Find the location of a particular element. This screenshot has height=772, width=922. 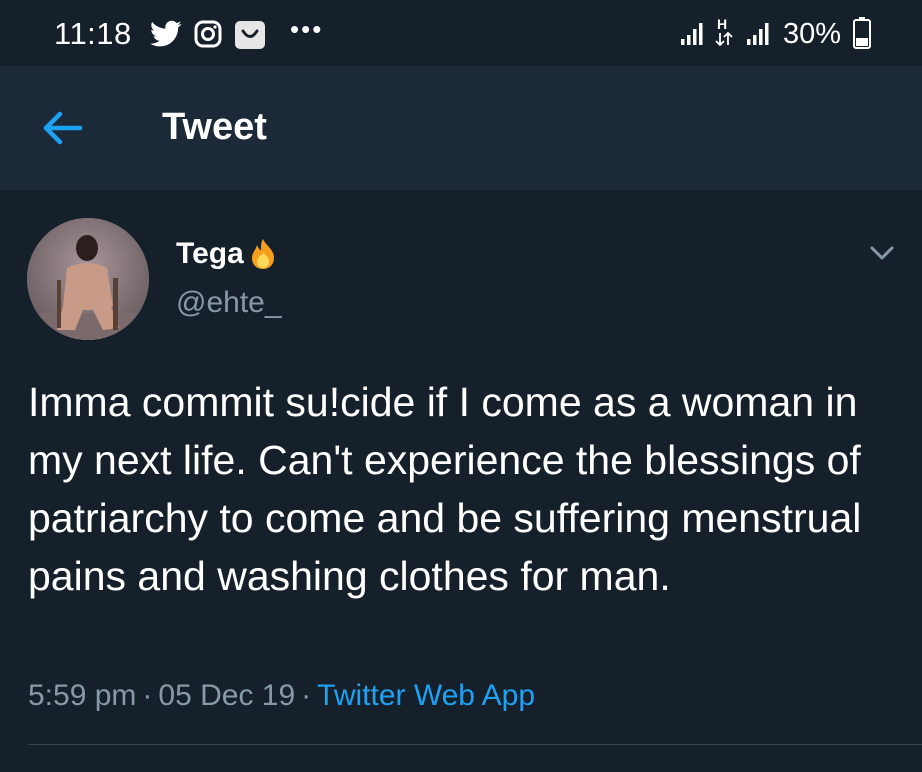

twitter-icon is located at coordinates (166, 33).